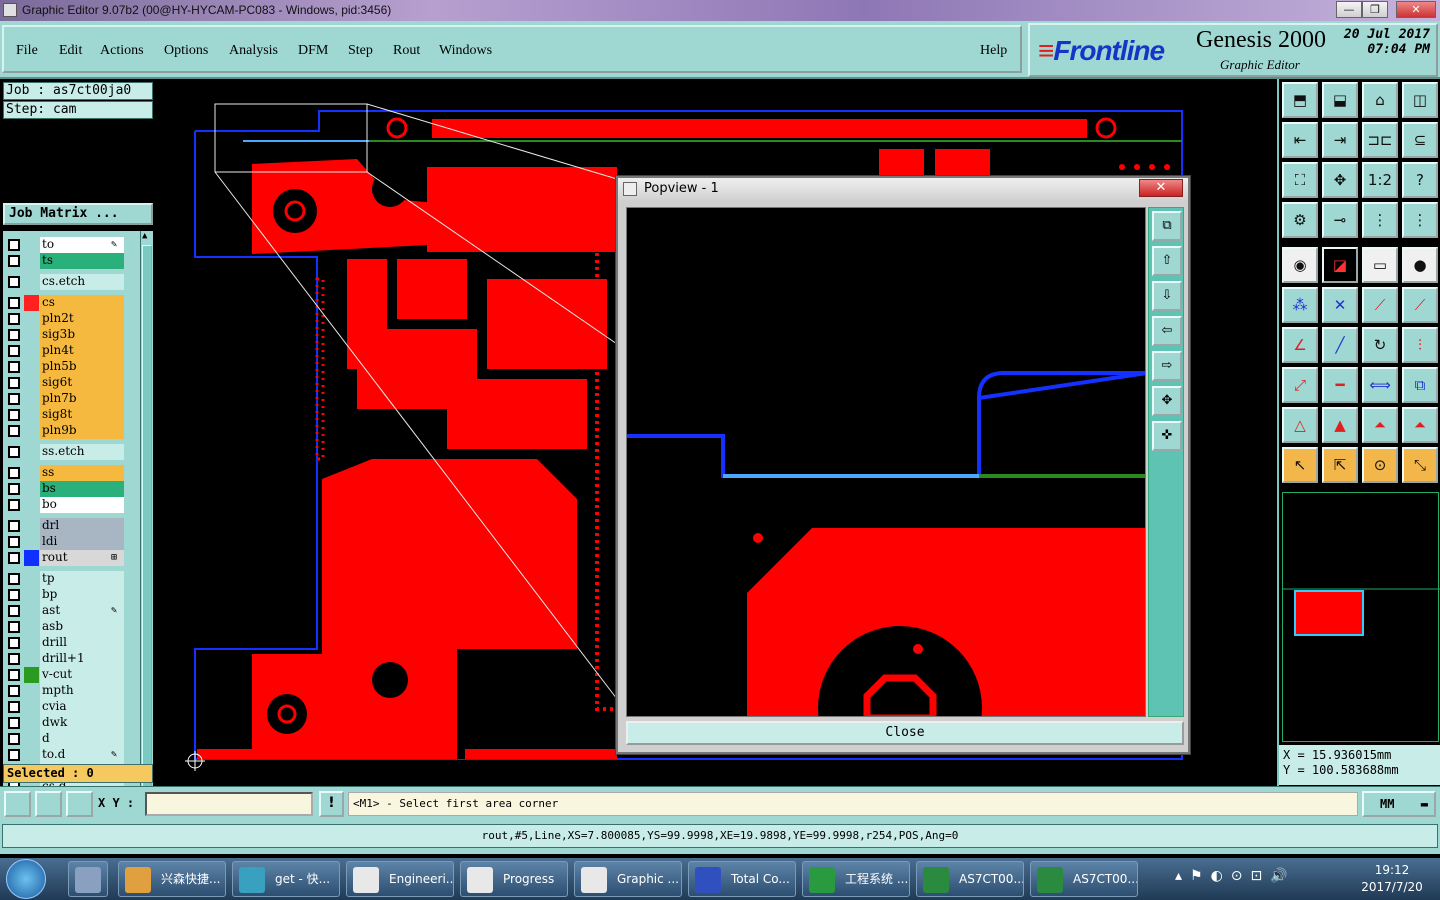  Describe the element at coordinates (229, 804) in the screenshot. I see `xy-input` at that location.